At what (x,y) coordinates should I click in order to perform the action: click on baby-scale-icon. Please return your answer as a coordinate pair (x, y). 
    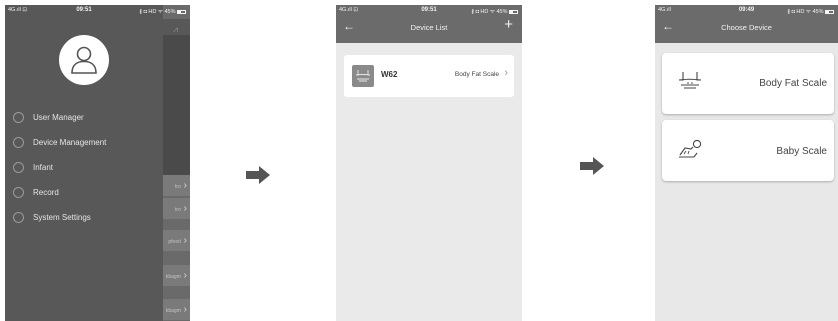
    Looking at the image, I should click on (690, 148).